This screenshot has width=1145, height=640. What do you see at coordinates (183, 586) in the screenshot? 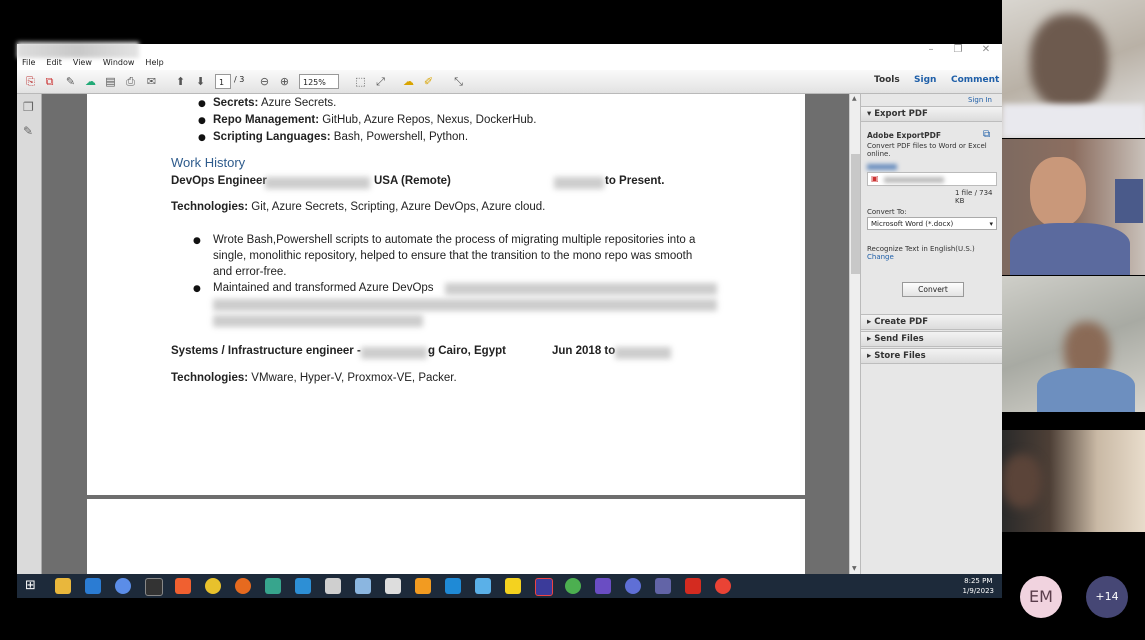
I see `brave-icon` at bounding box center [183, 586].